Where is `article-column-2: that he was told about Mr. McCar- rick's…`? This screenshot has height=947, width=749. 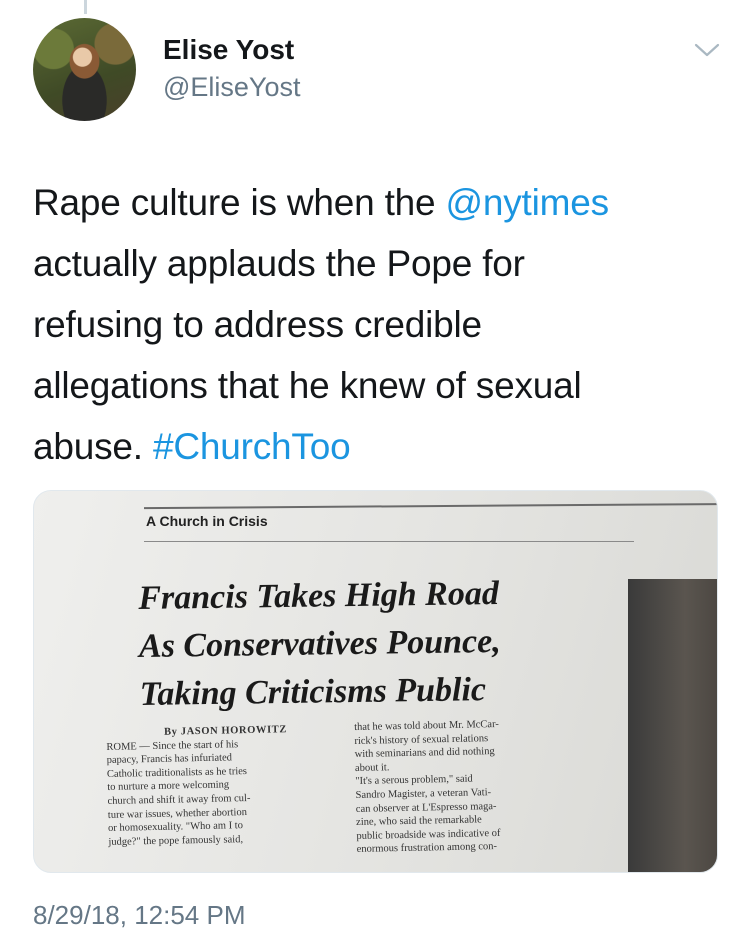
article-column-2: that he was told about Mr. McCar- rick's… is located at coordinates (428, 787).